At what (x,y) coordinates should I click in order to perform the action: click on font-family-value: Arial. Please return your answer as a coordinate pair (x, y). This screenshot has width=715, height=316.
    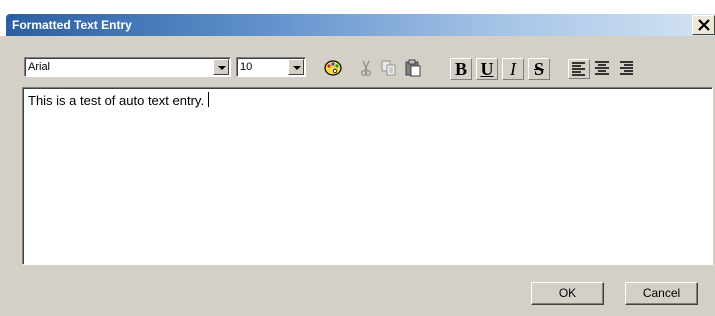
    Looking at the image, I should click on (39, 67).